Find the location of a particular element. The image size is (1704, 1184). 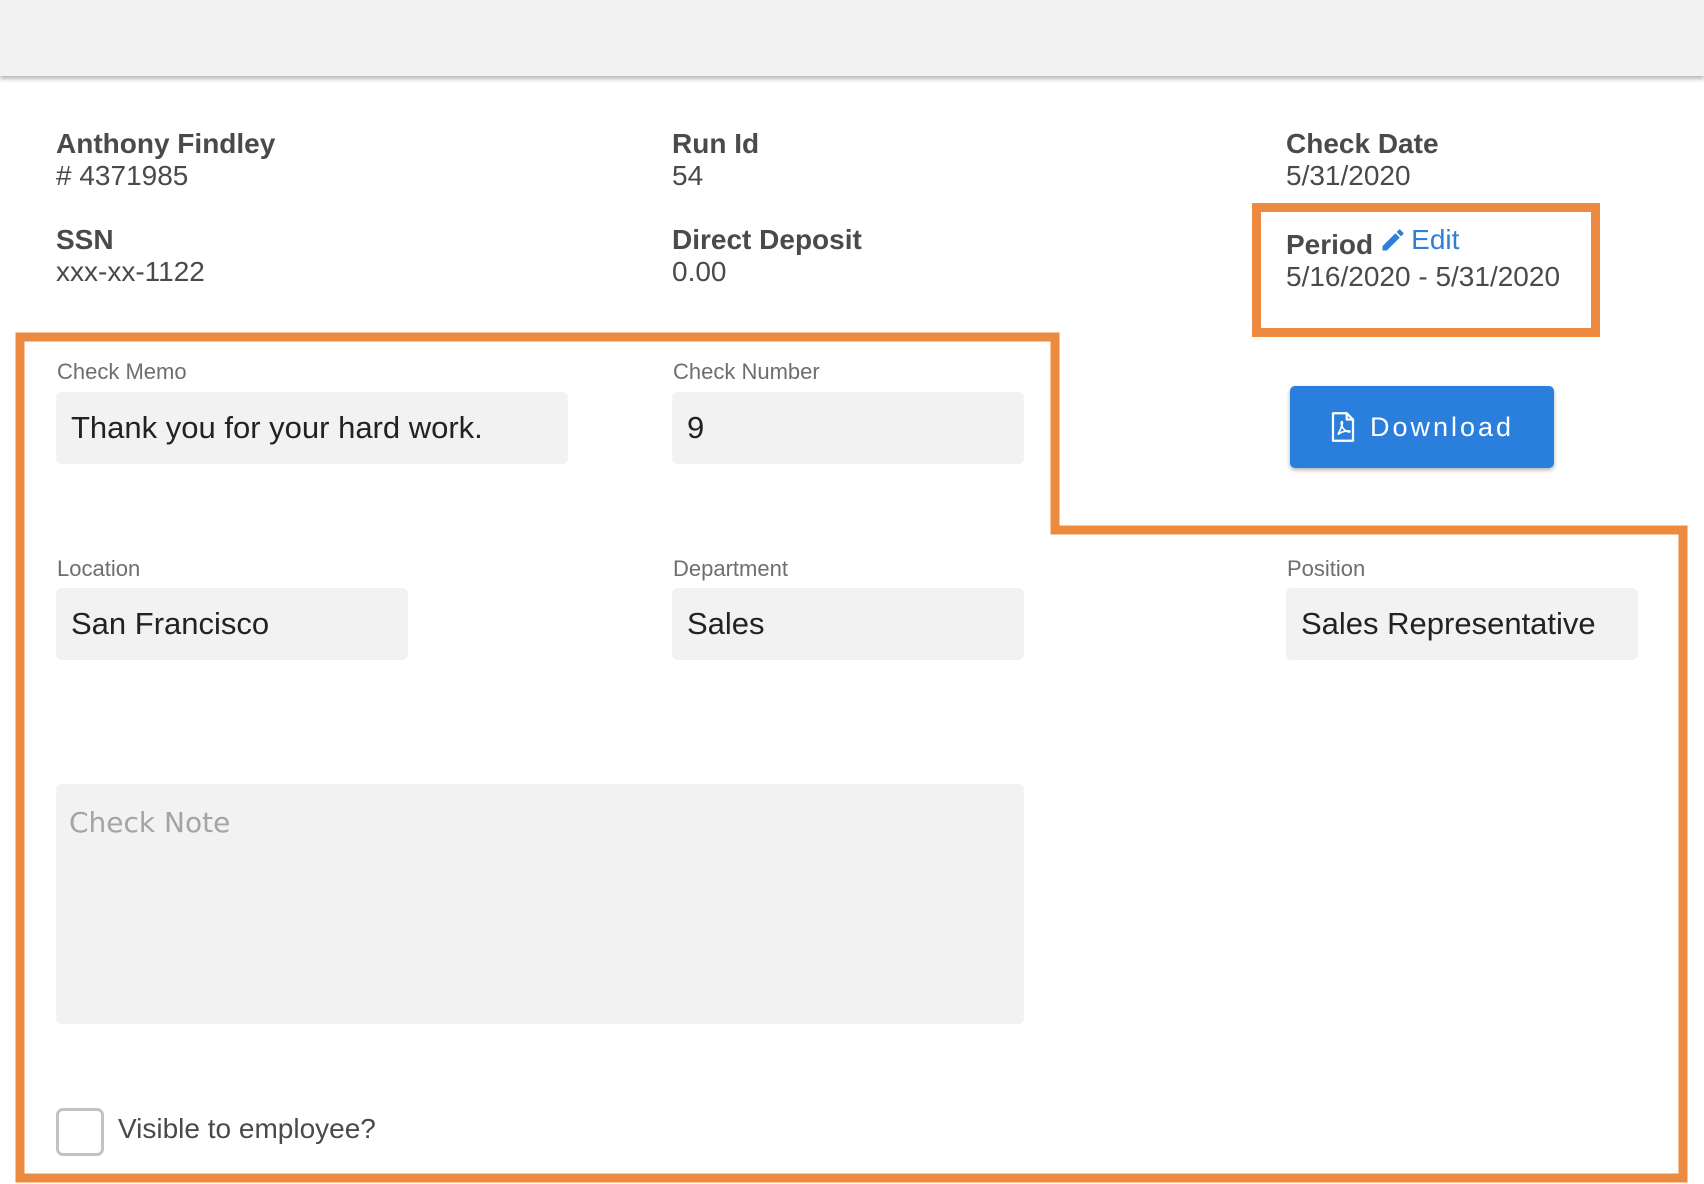

direct-deposit-value: 0.00 is located at coordinates (699, 271).